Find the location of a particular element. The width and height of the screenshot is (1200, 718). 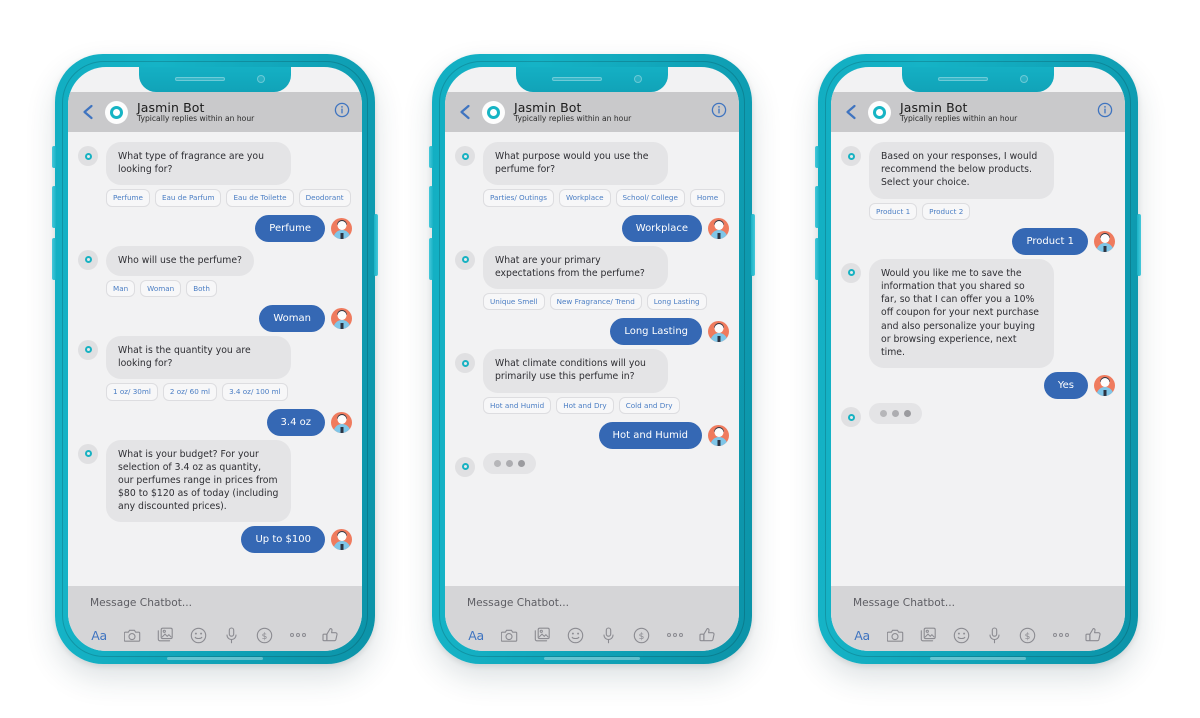

quick-reply-chip: Parties/ Outings is located at coordinates (518, 198).